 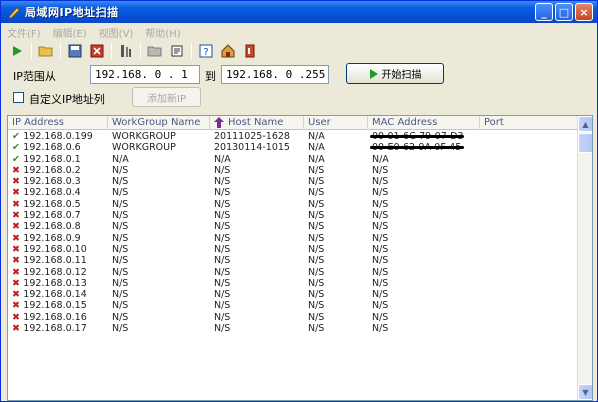 I want to click on menu-help: 帮助(H), so click(x=162, y=32).